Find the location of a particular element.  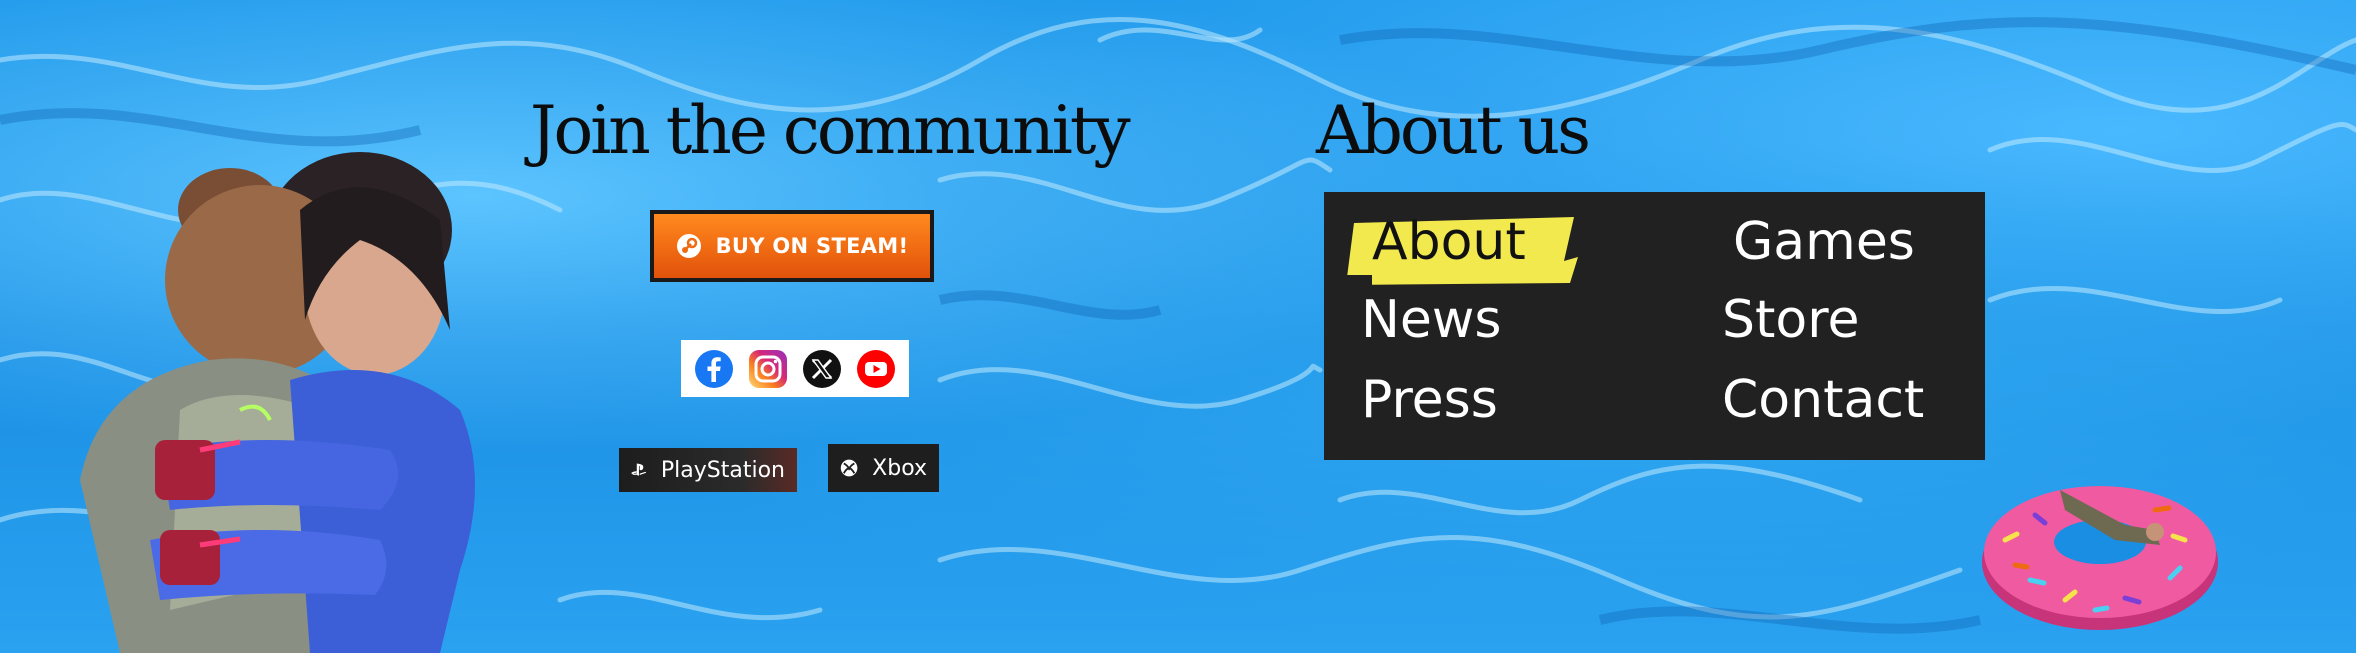

menu-item-press: Press is located at coordinates (1429, 400).